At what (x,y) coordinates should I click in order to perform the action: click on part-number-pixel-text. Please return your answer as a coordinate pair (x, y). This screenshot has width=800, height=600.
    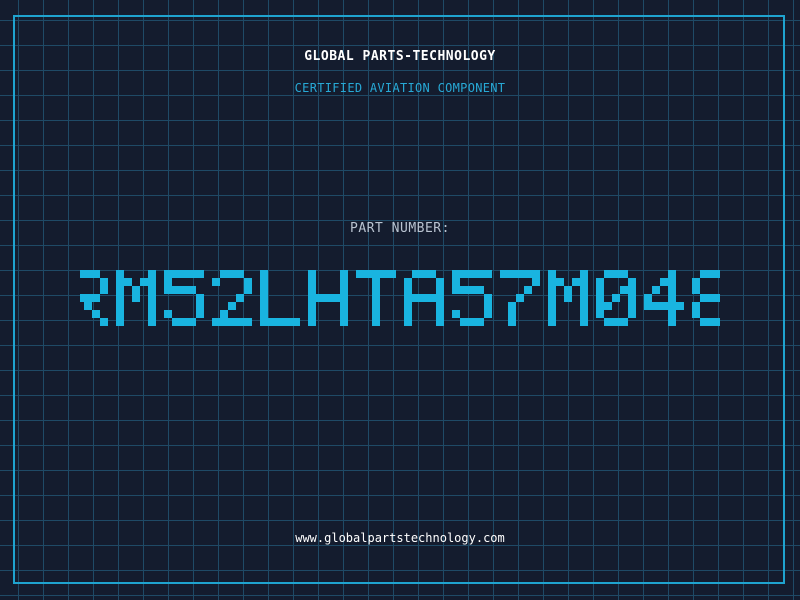
    Looking at the image, I should click on (400, 298).